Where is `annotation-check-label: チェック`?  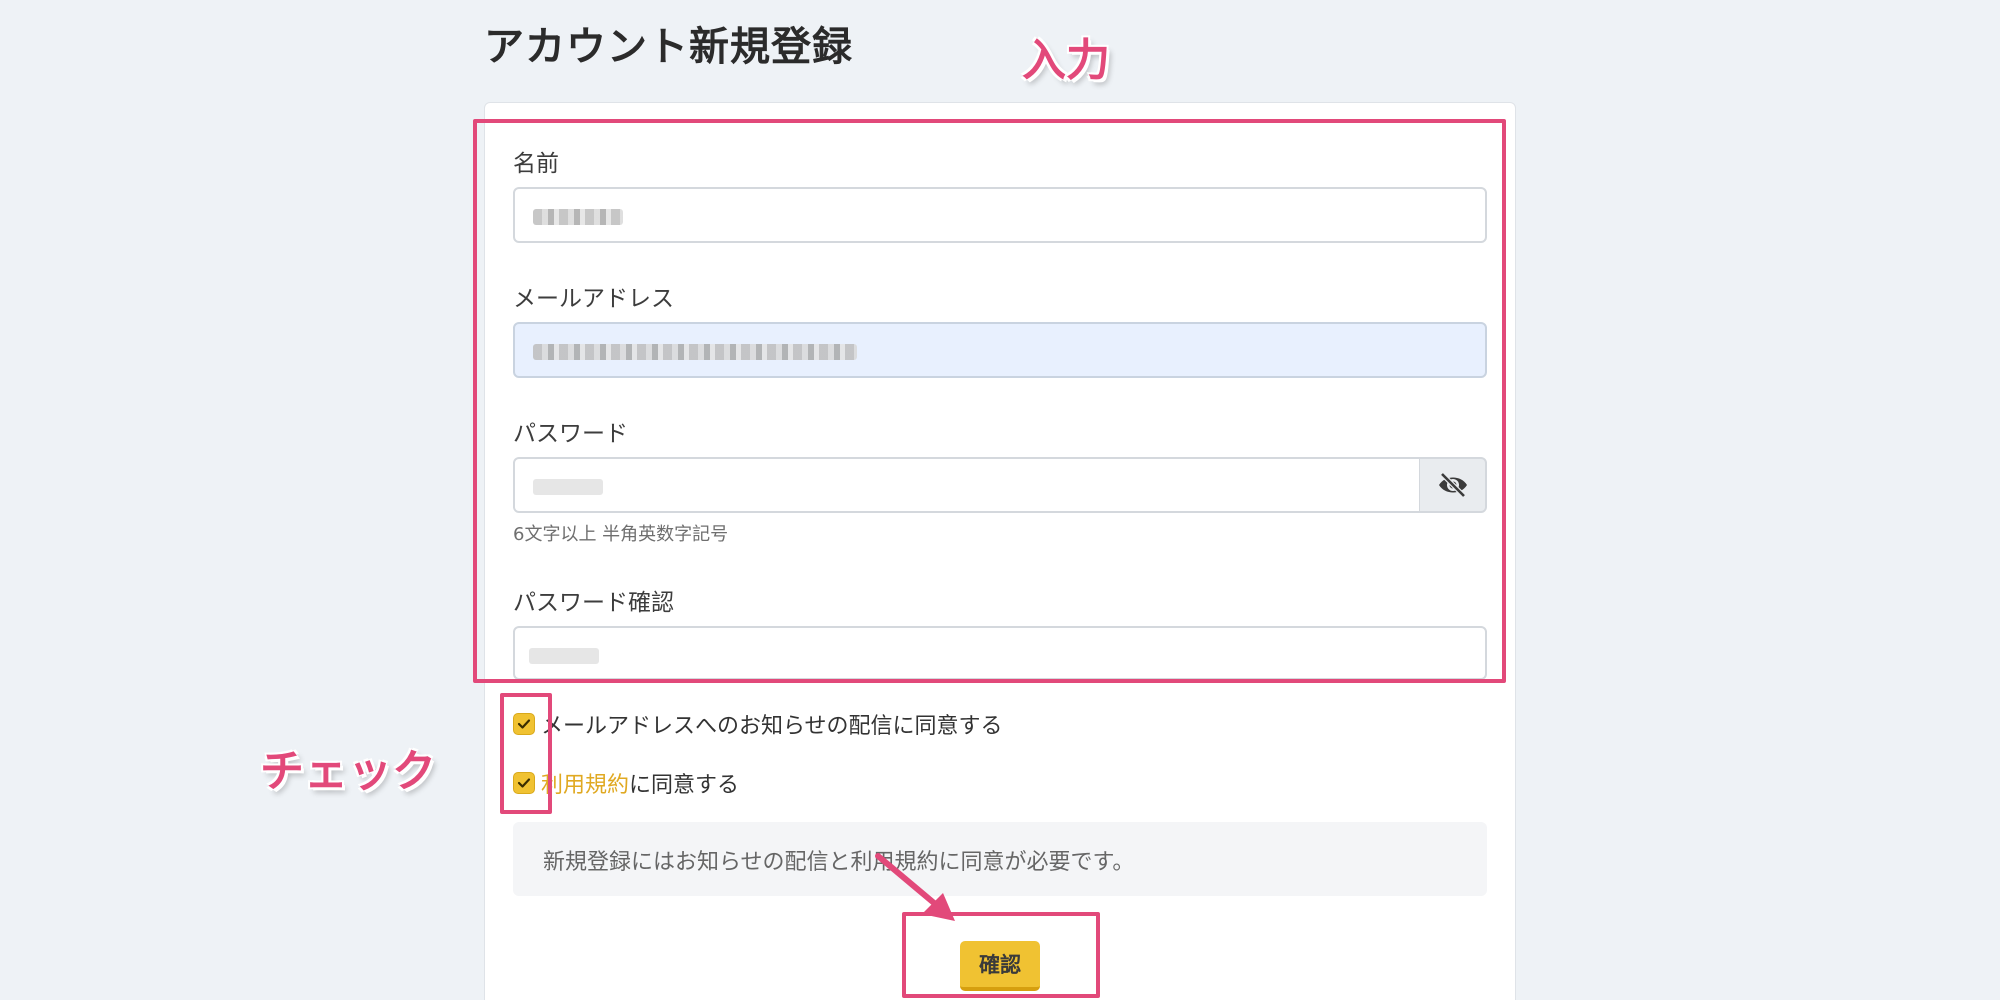
annotation-check-label: チェック is located at coordinates (348, 771).